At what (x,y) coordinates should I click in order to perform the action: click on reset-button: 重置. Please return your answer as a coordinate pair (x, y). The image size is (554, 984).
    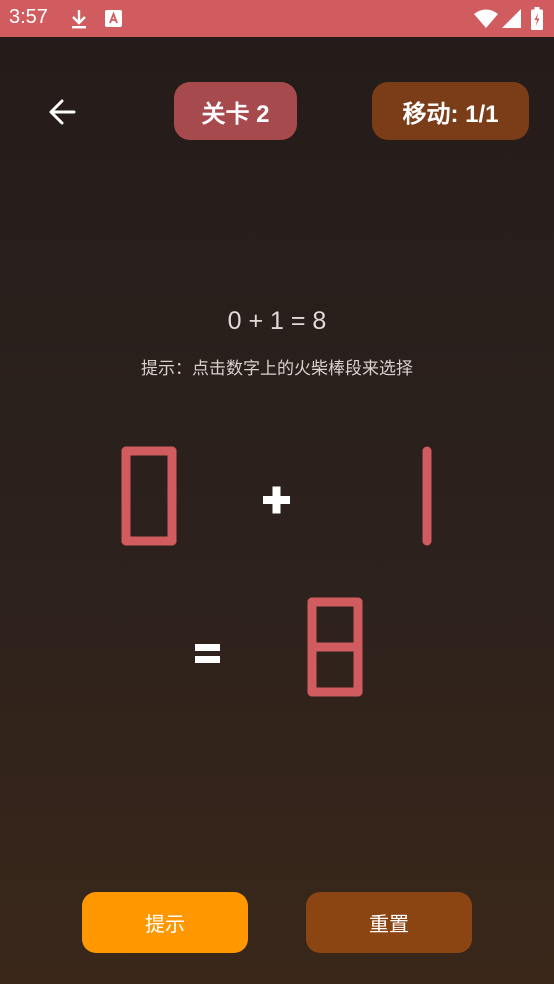
    Looking at the image, I should click on (389, 922).